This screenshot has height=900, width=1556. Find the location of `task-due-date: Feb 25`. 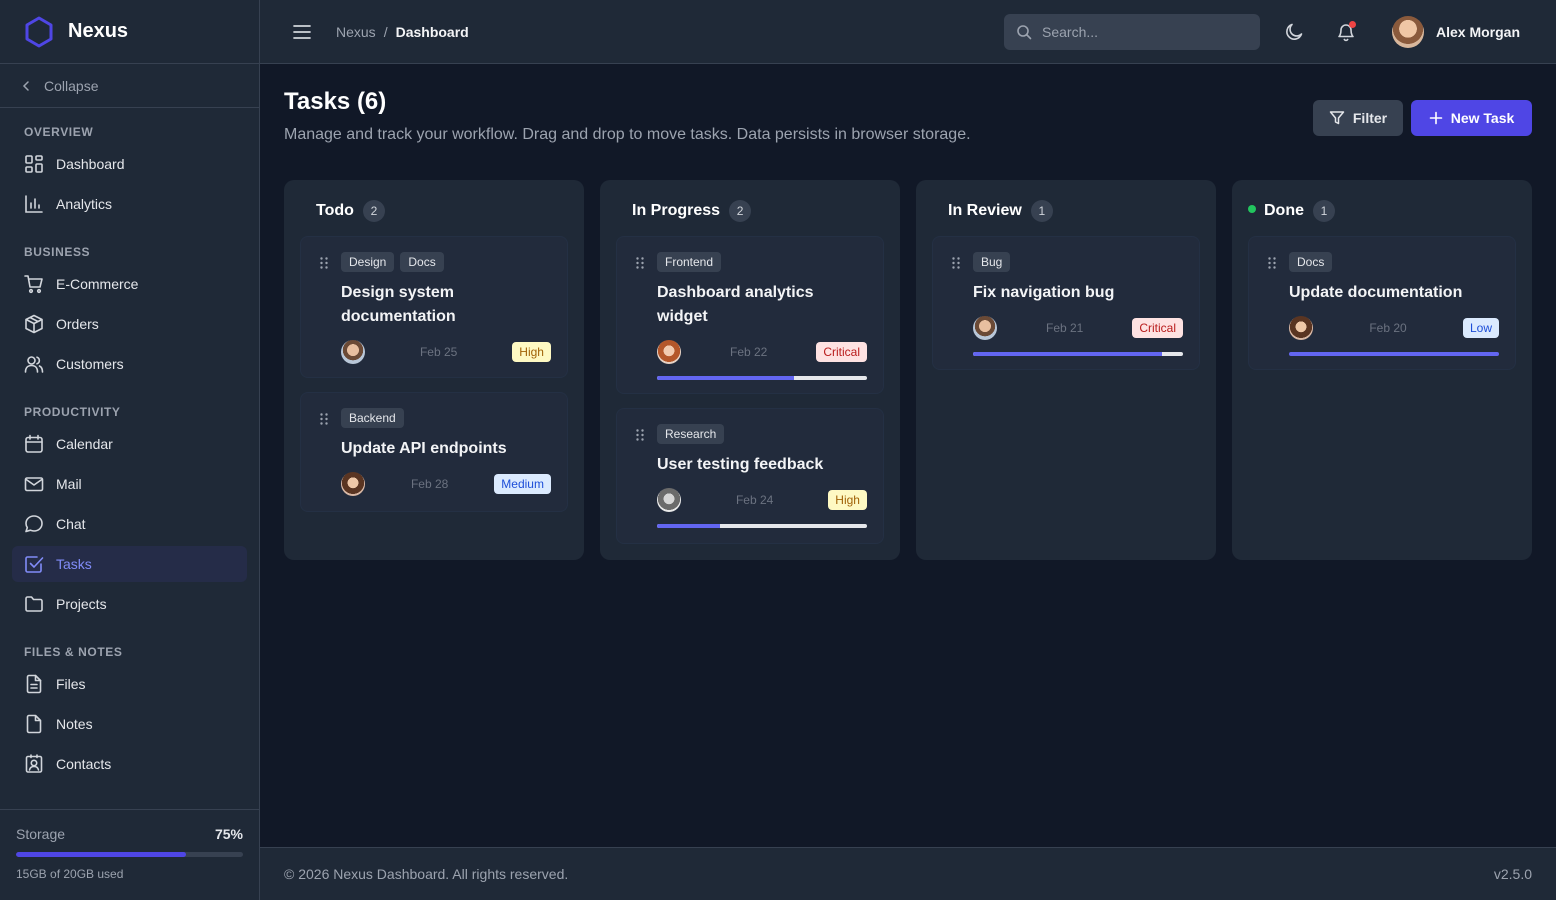

task-due-date: Feb 25 is located at coordinates (438, 352).